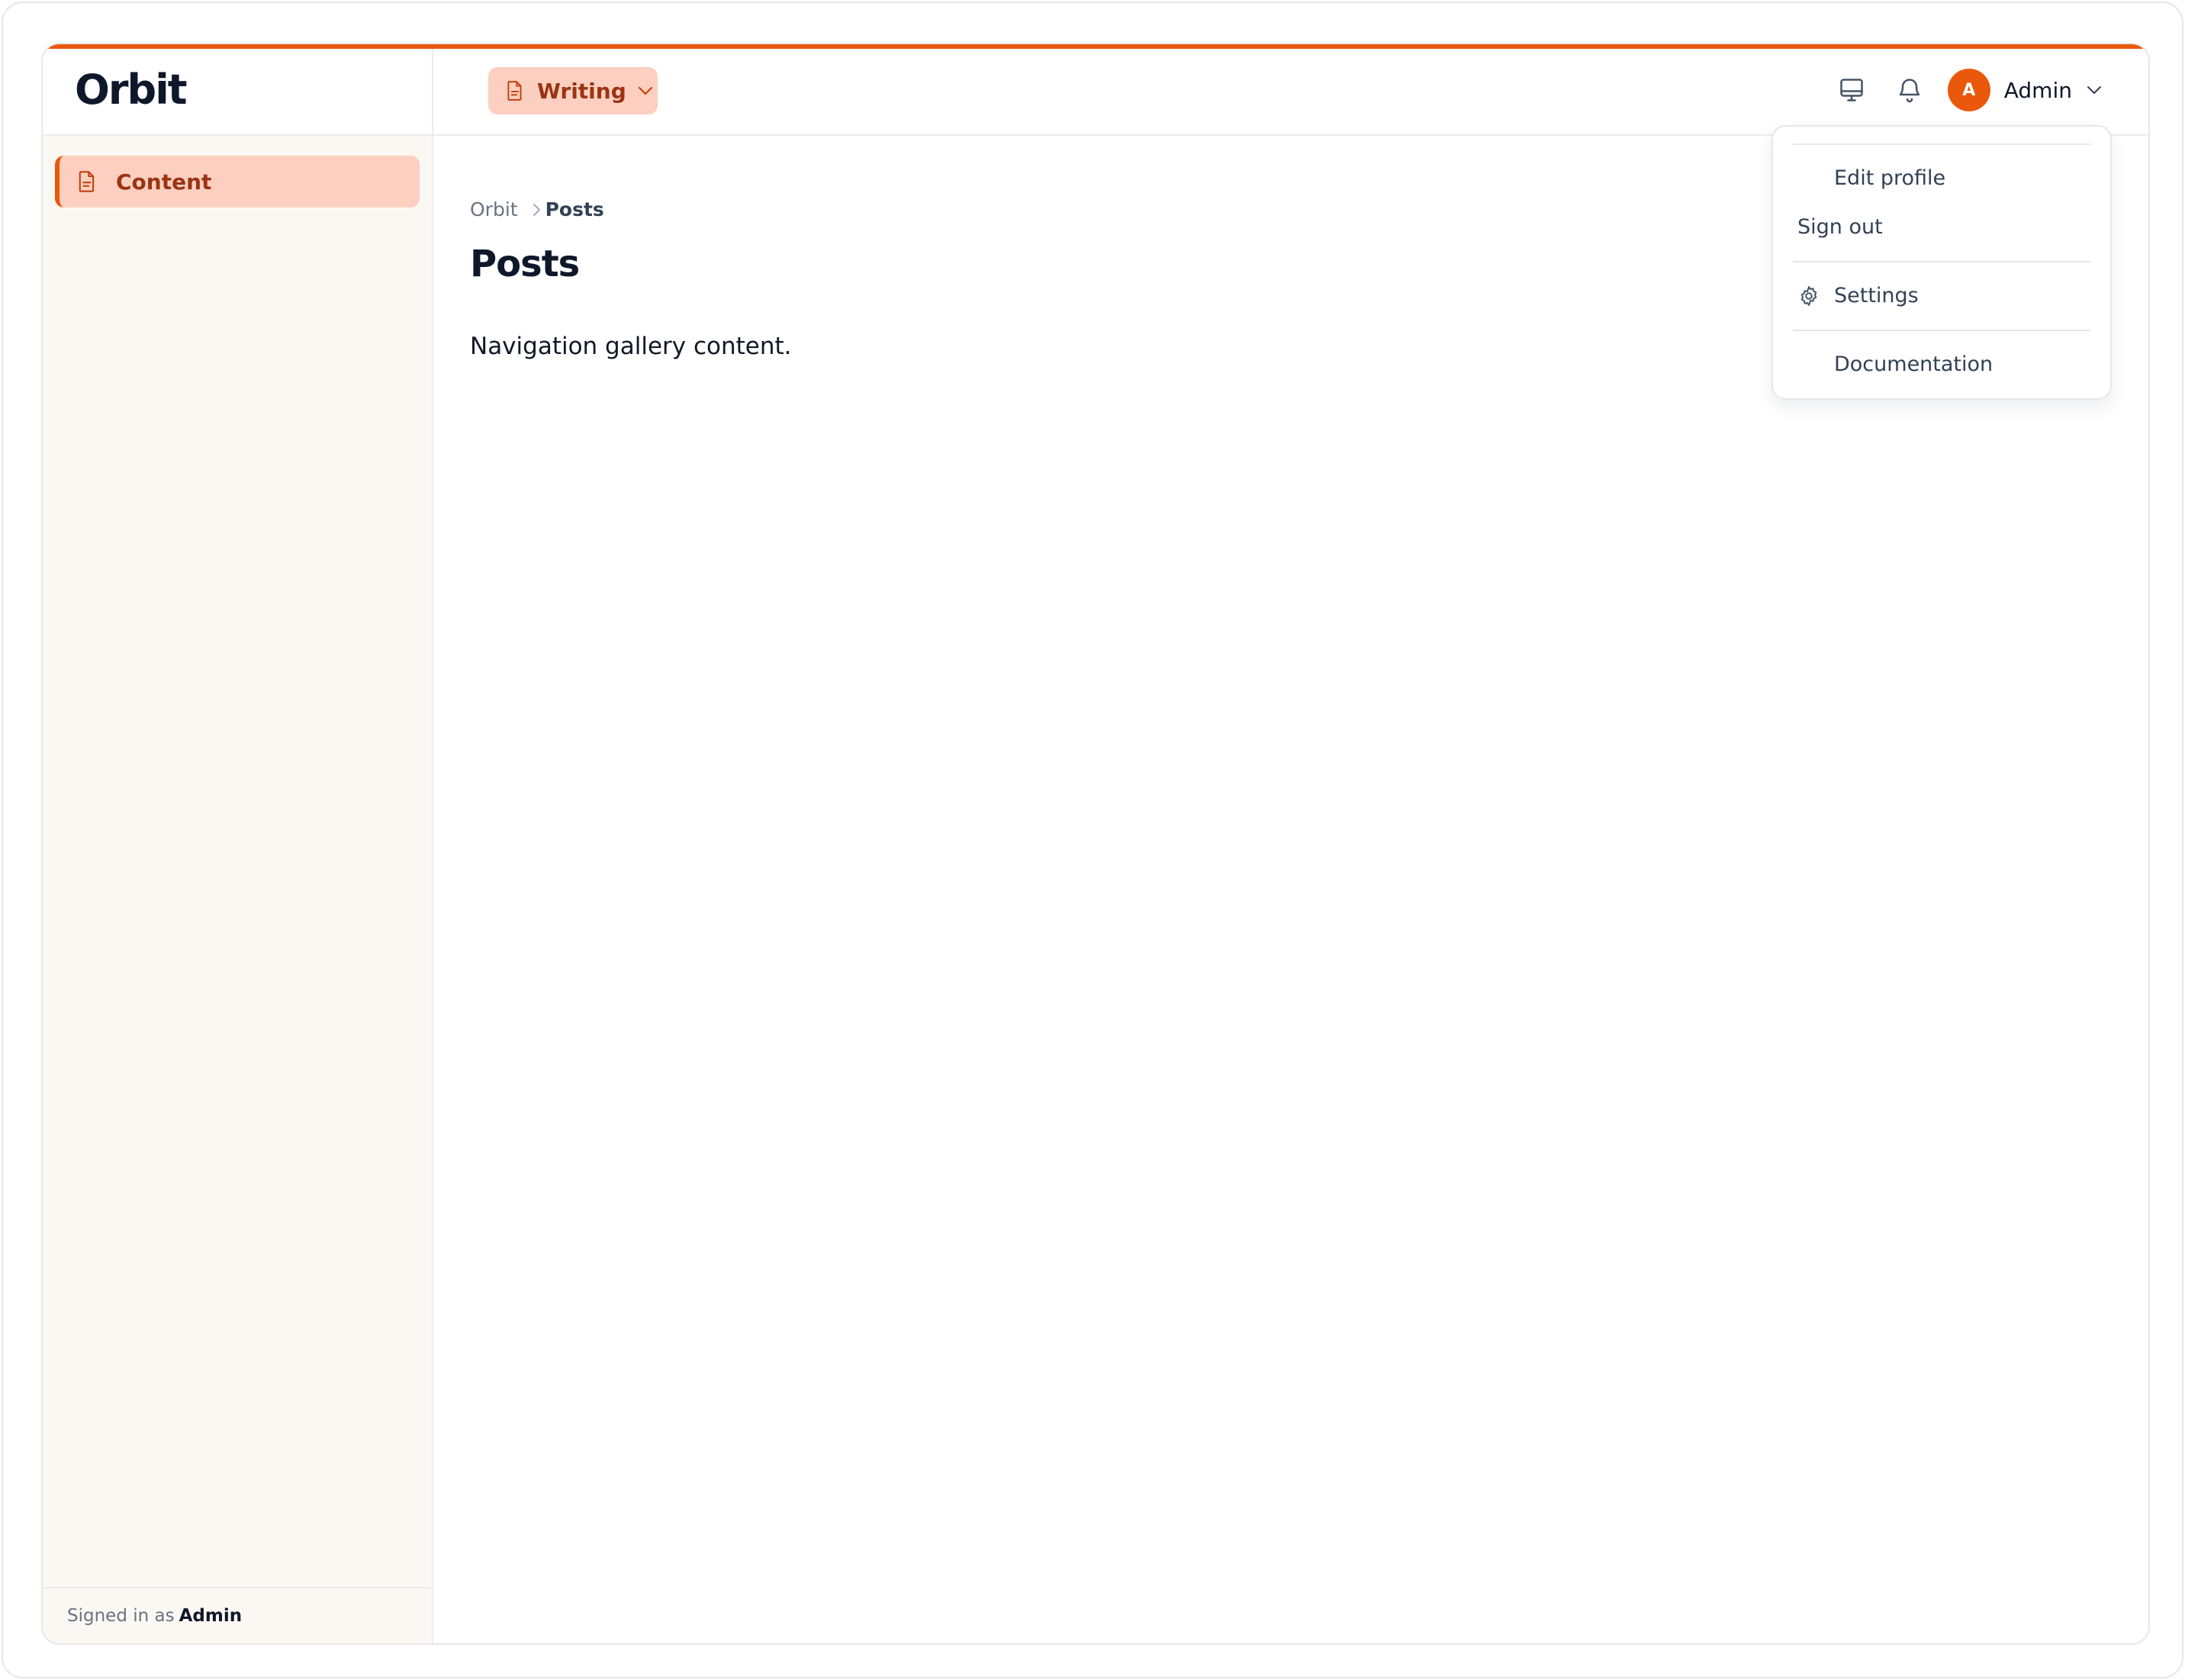 Image resolution: width=2185 pixels, height=1680 pixels. What do you see at coordinates (1909, 90) in the screenshot?
I see `bell-icon` at bounding box center [1909, 90].